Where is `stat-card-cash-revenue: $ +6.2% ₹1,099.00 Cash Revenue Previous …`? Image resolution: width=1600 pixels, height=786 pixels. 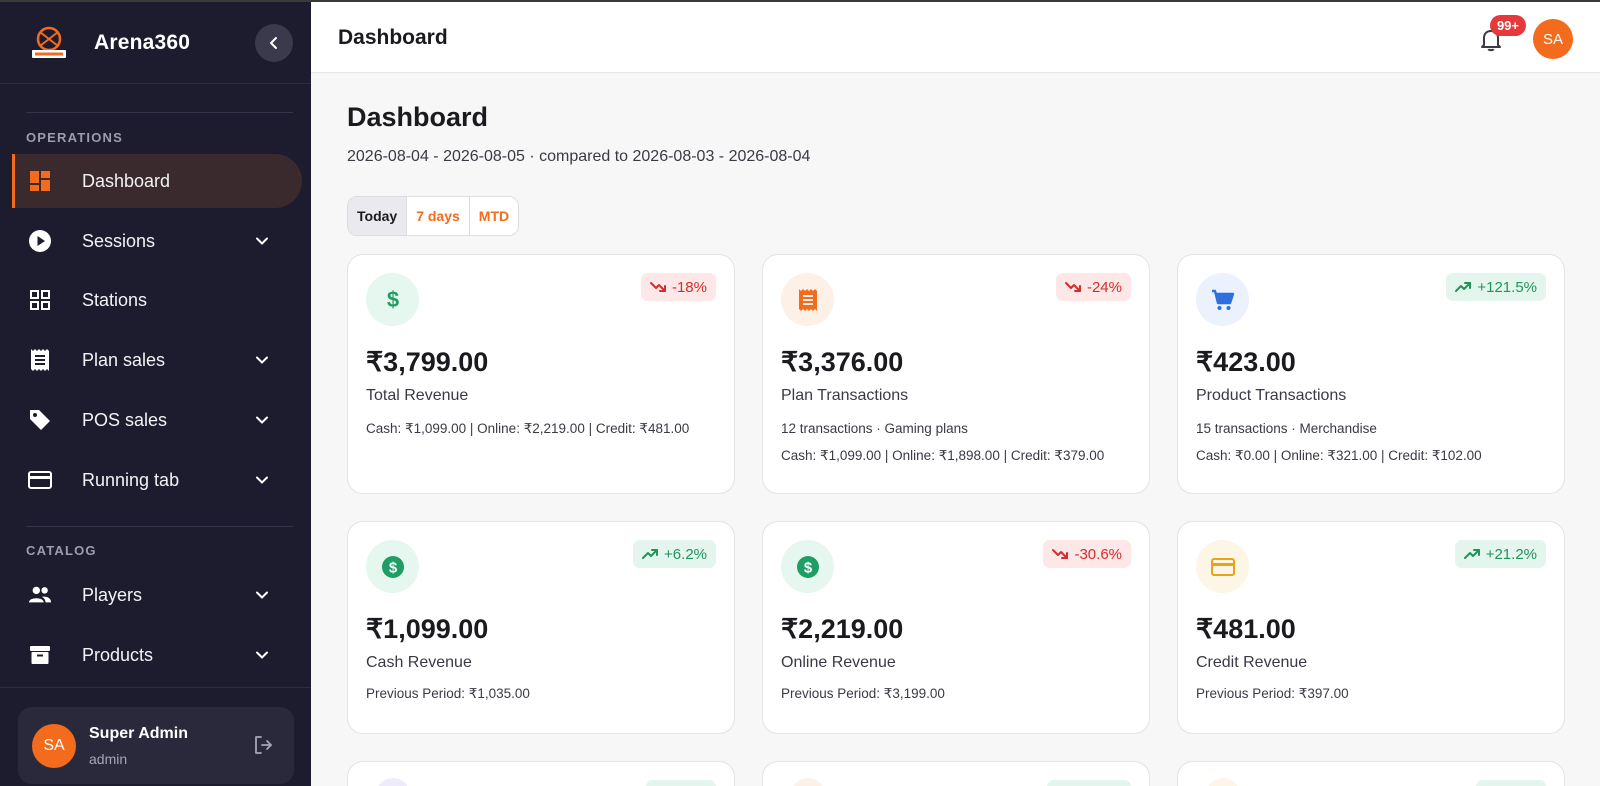 stat-card-cash-revenue: $ +6.2% ₹1,099.00 Cash Revenue Previous … is located at coordinates (541, 627).